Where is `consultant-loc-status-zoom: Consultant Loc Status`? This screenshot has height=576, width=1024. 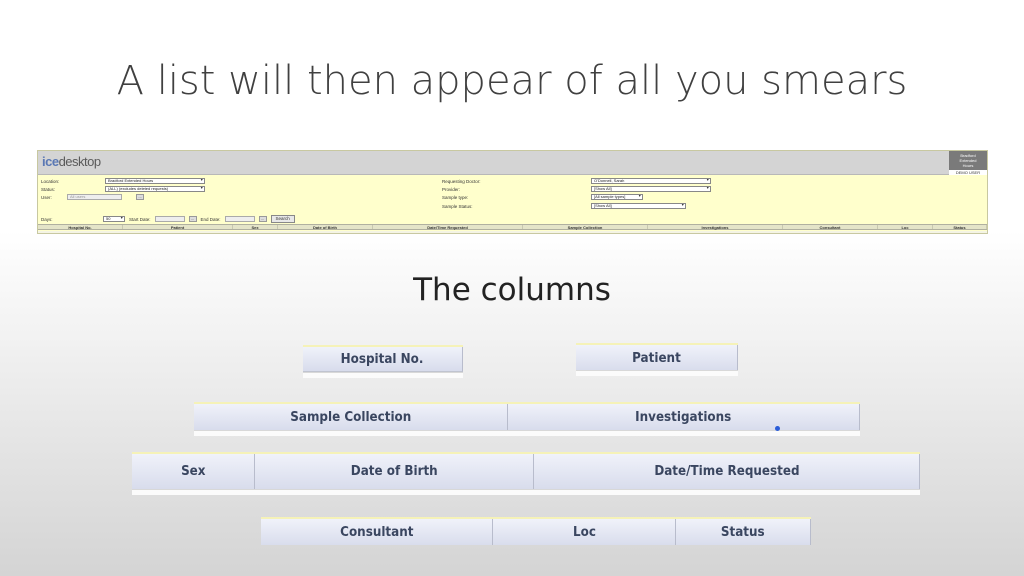 consultant-loc-status-zoom: Consultant Loc Status is located at coordinates (536, 531).